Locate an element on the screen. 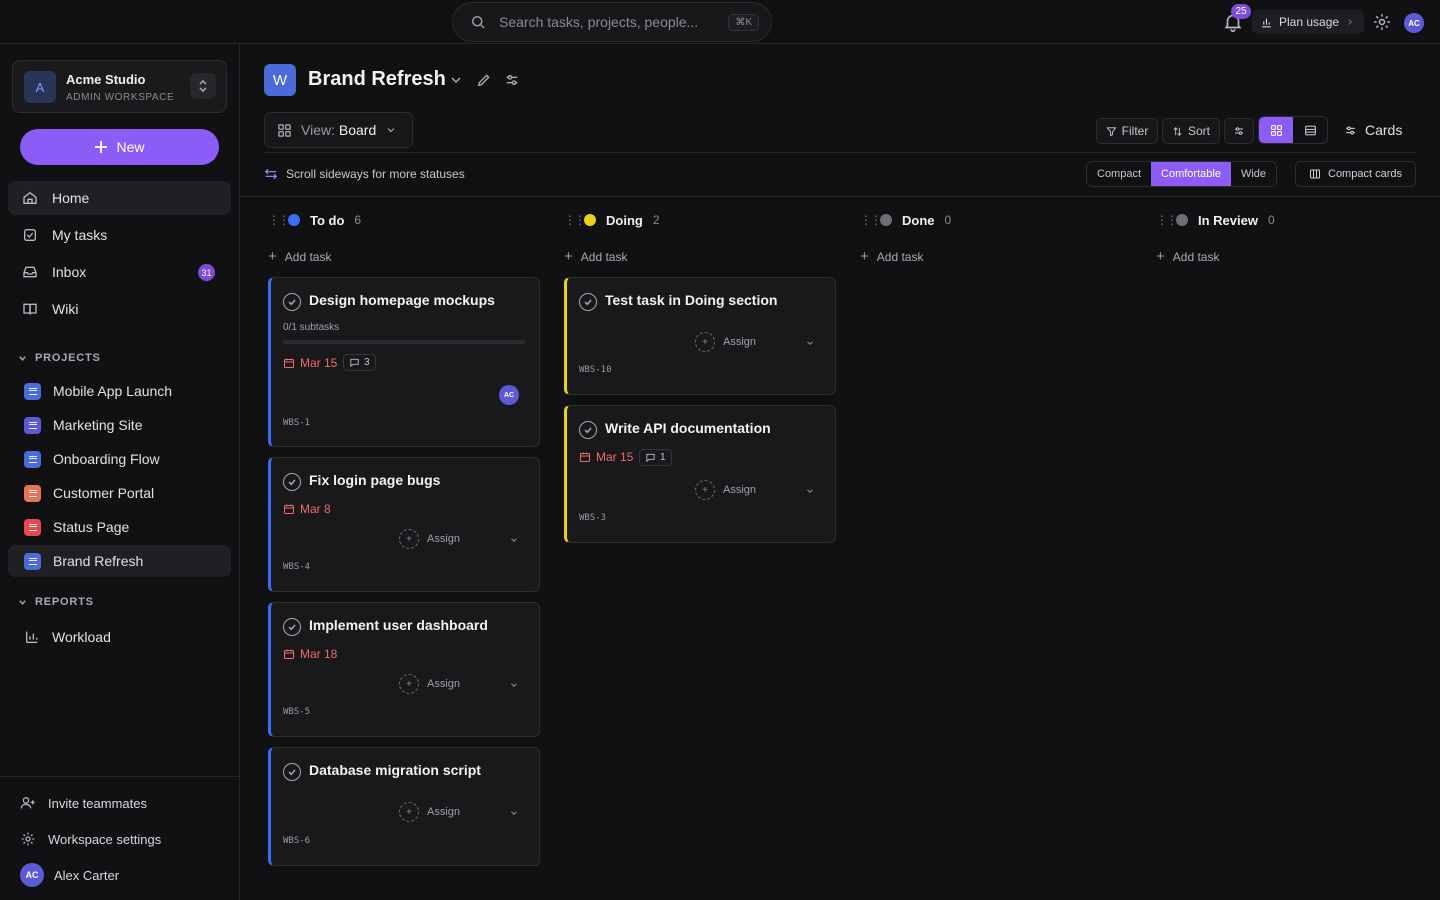 The image size is (1440, 900). view-selector: View: Board is located at coordinates (338, 130).